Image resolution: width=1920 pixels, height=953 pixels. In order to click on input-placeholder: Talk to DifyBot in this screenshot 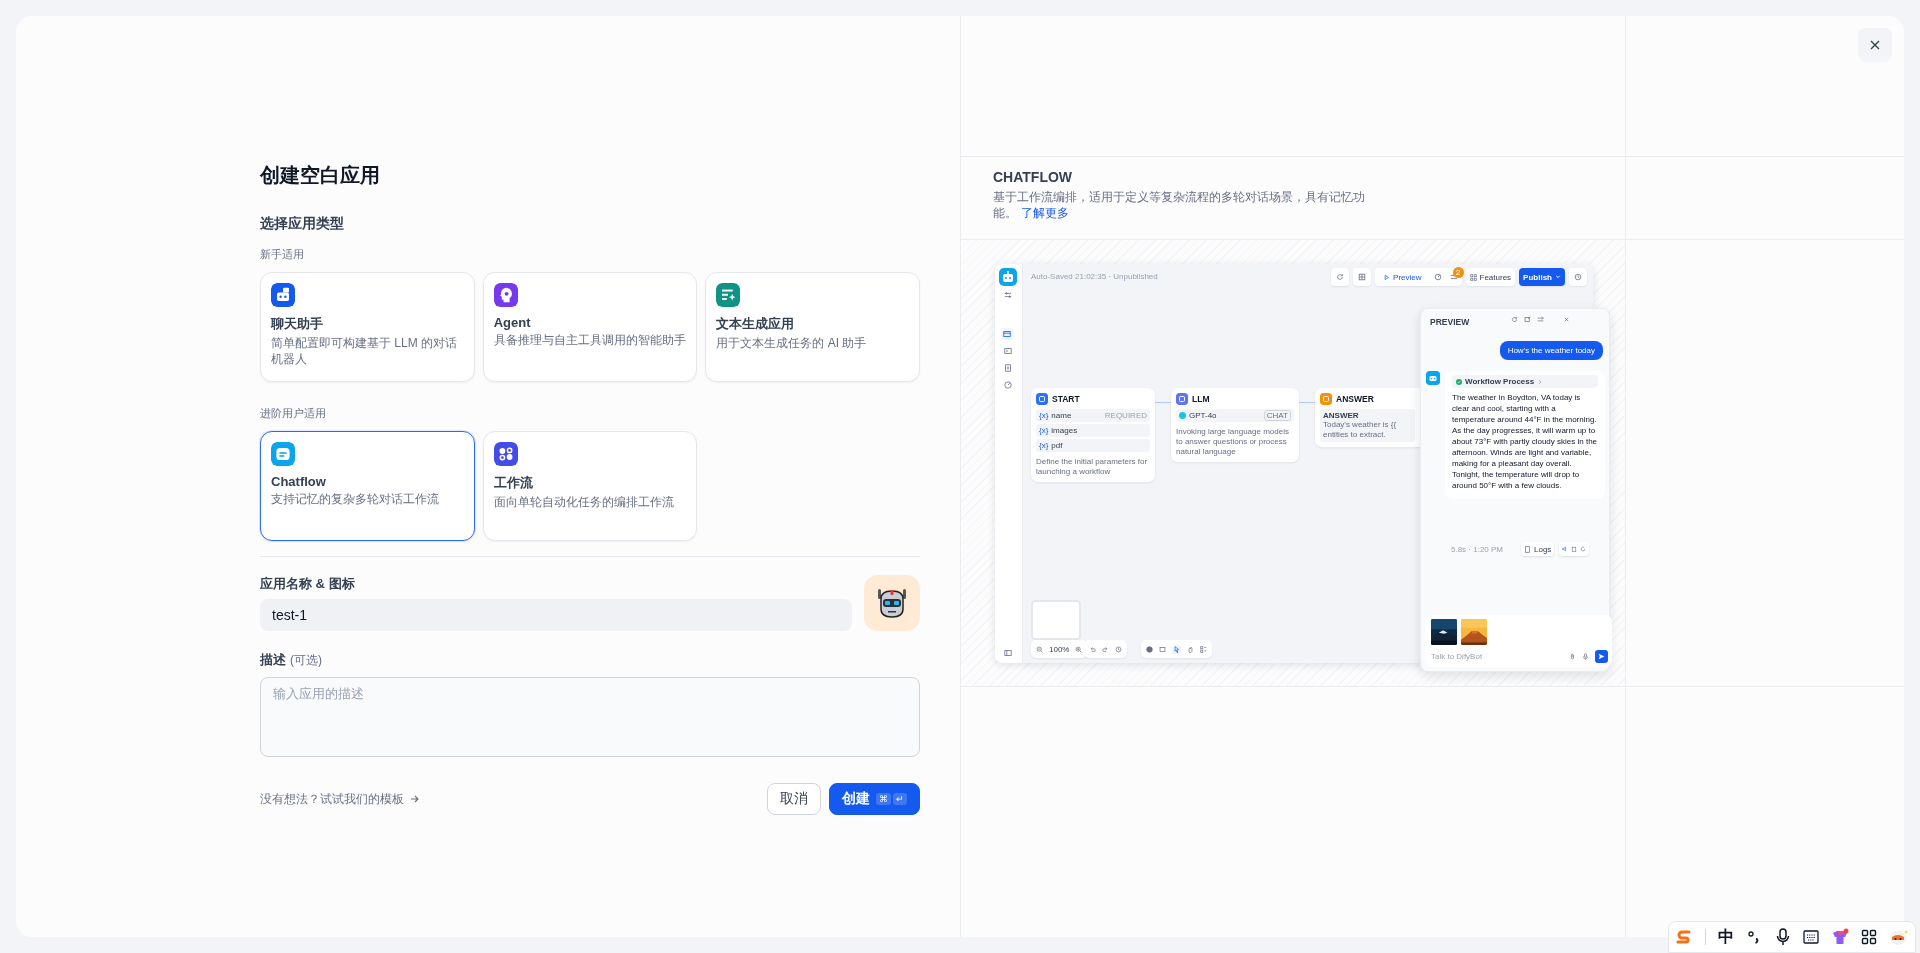, I will do `click(1457, 656)`.